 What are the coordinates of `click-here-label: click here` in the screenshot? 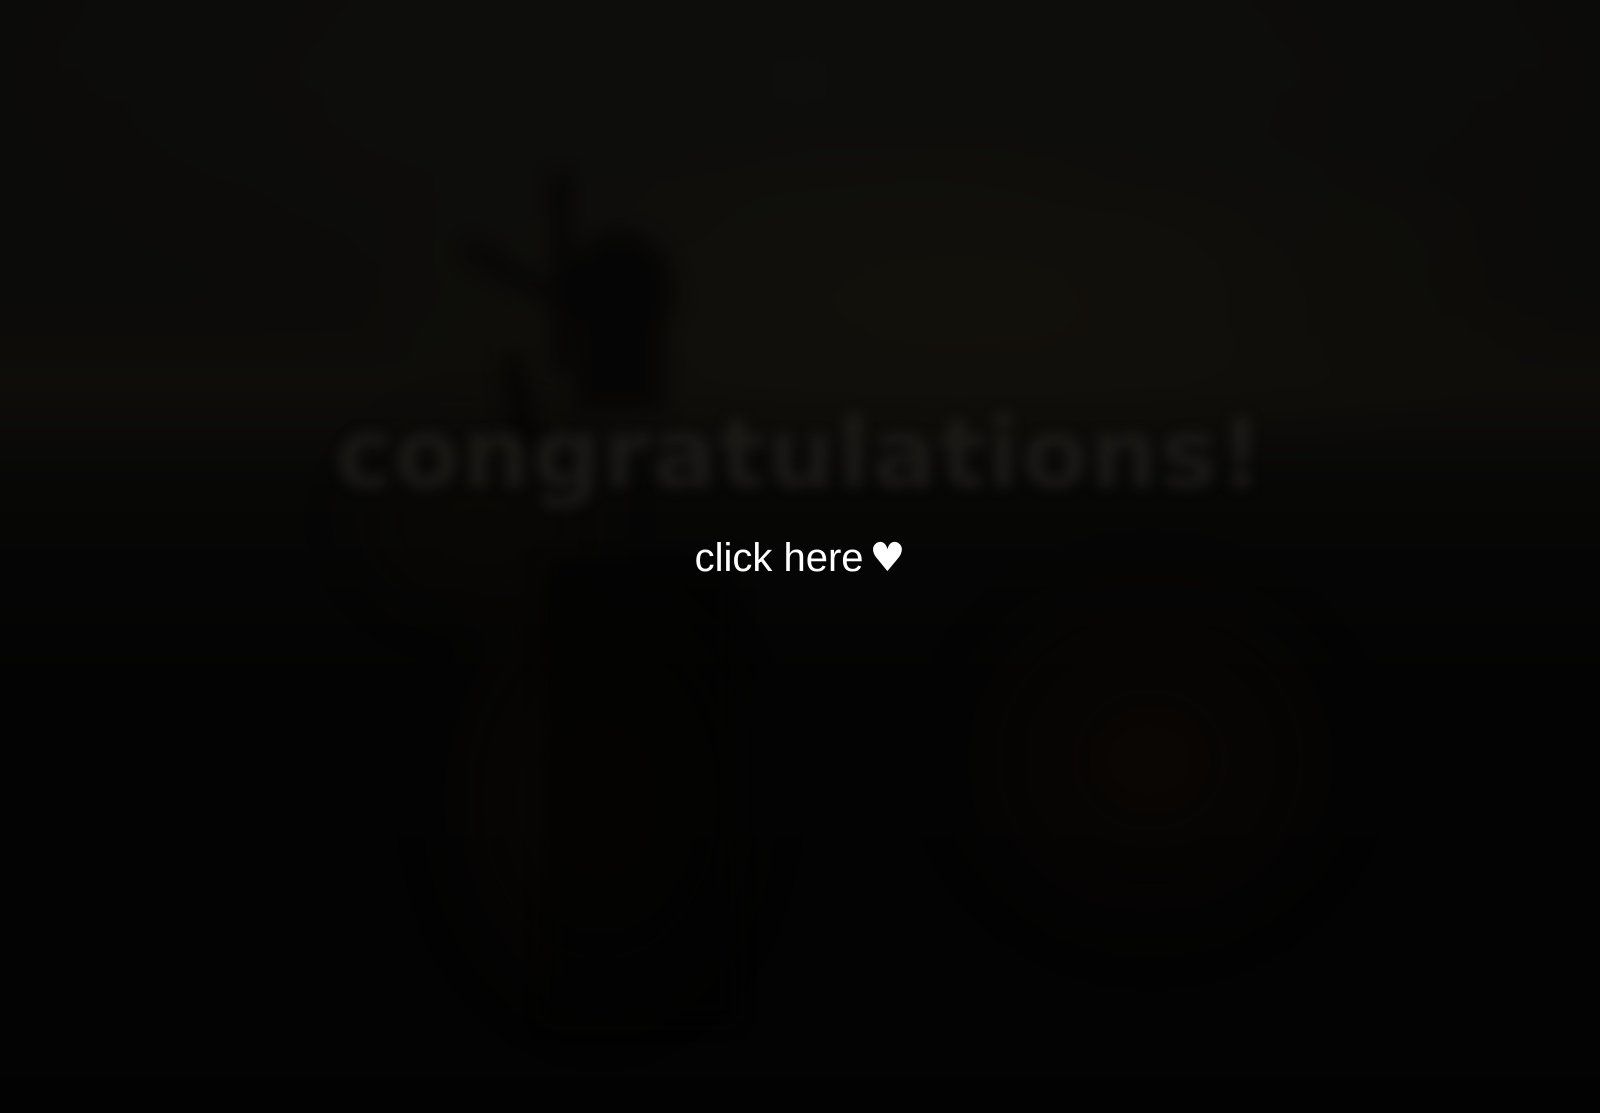 It's located at (779, 558).